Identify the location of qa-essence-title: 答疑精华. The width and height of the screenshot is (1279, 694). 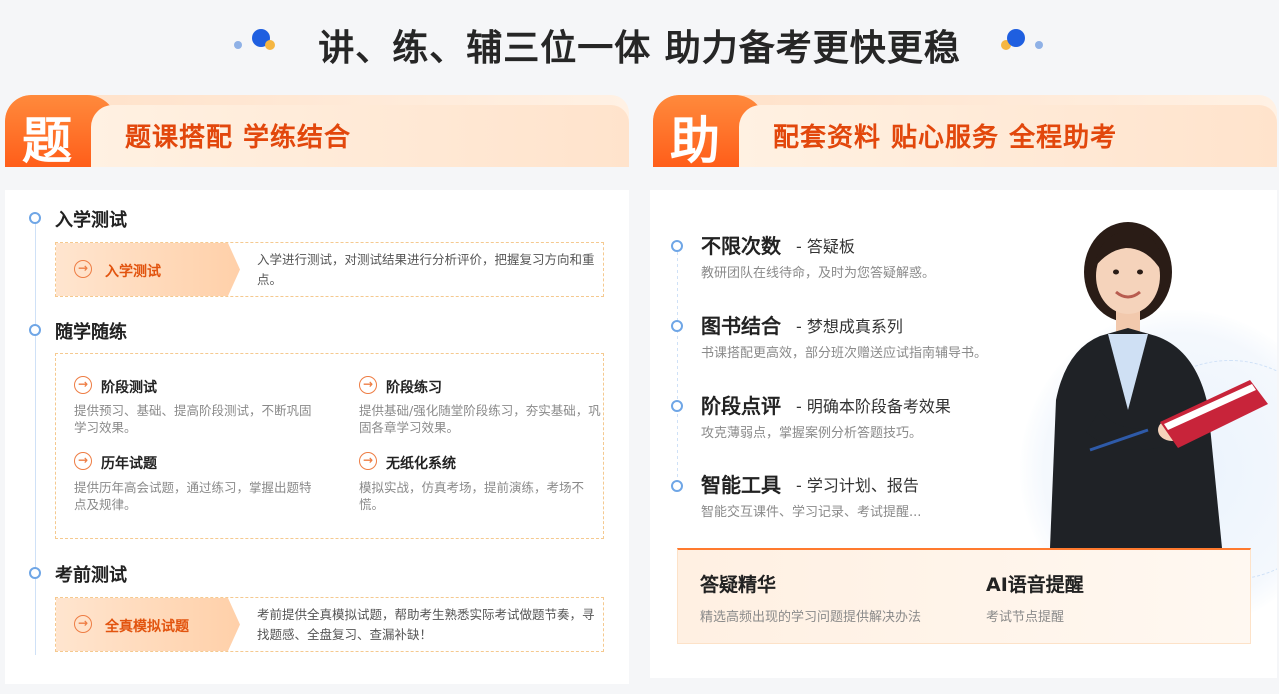
(738, 585).